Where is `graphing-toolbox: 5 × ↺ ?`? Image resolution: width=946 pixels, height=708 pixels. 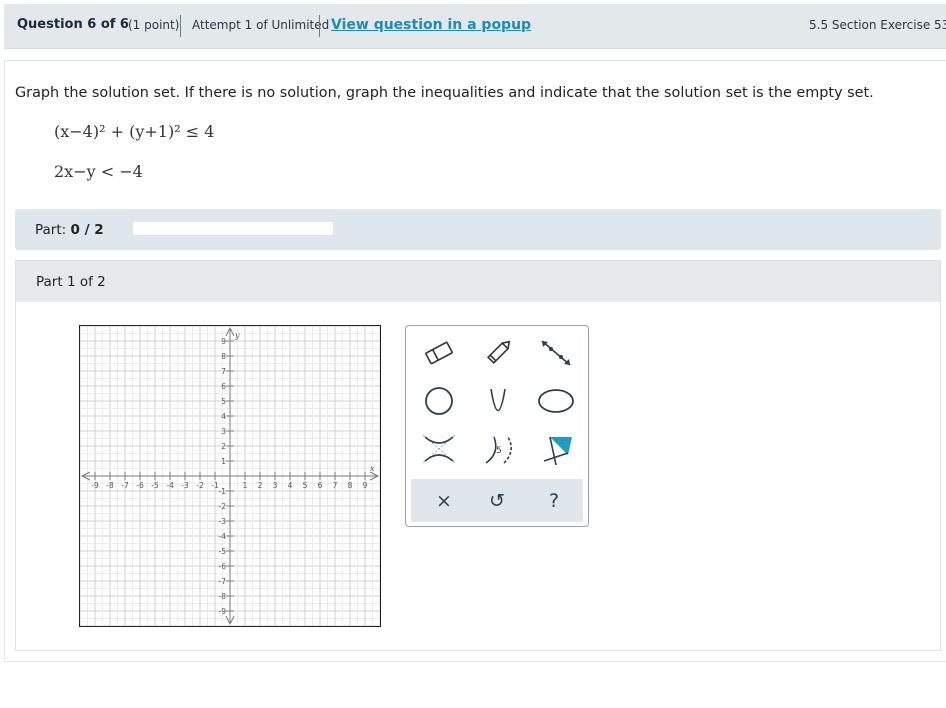 graphing-toolbox: 5 × ↺ ? is located at coordinates (497, 426).